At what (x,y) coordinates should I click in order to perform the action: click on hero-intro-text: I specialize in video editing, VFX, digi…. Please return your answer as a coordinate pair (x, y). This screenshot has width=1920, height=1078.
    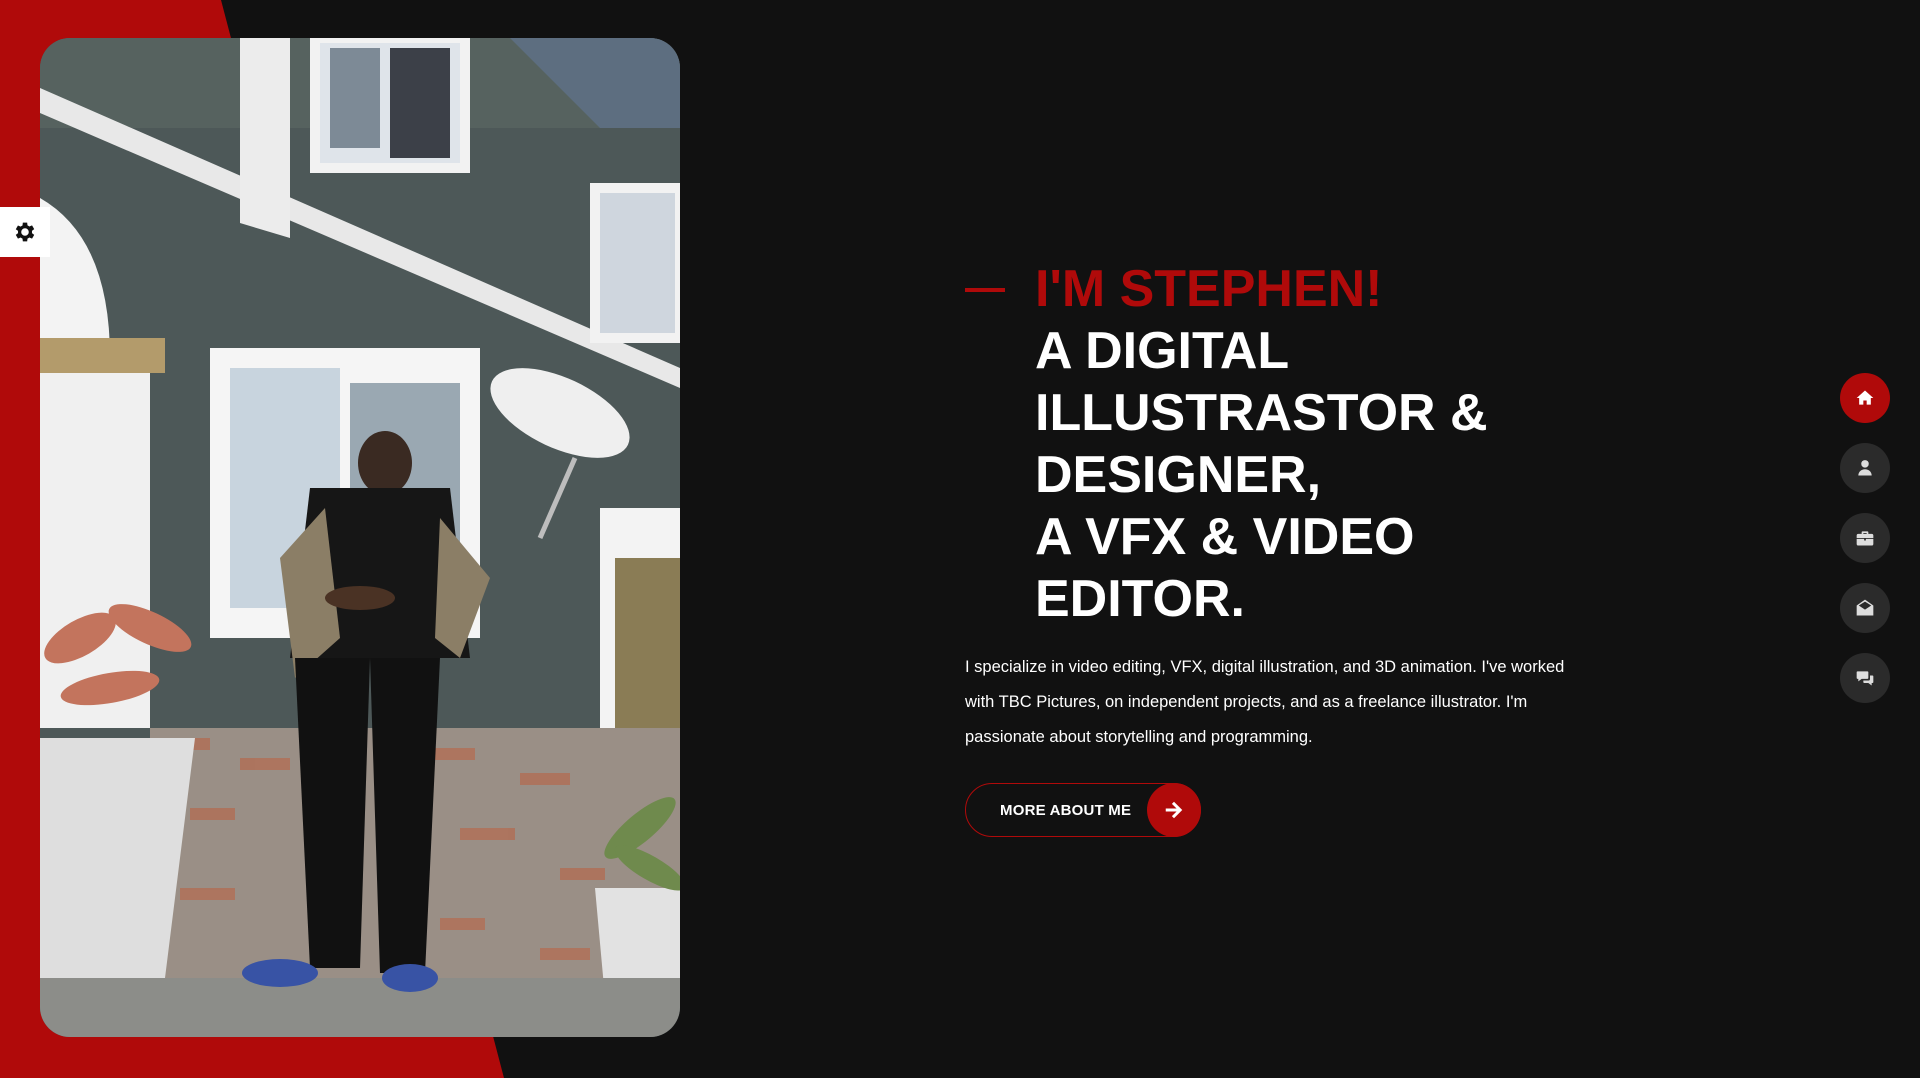
    Looking at the image, I should click on (1265, 702).